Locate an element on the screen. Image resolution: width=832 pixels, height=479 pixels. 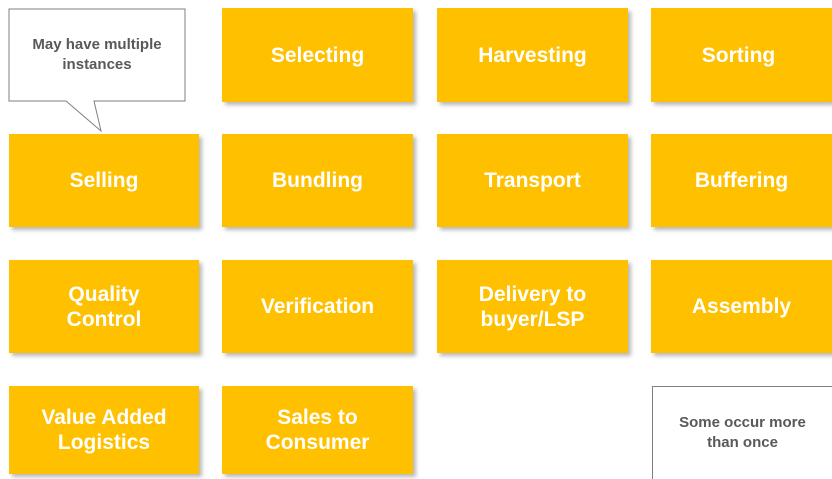
process-tile-verification: Verification is located at coordinates (317, 306).